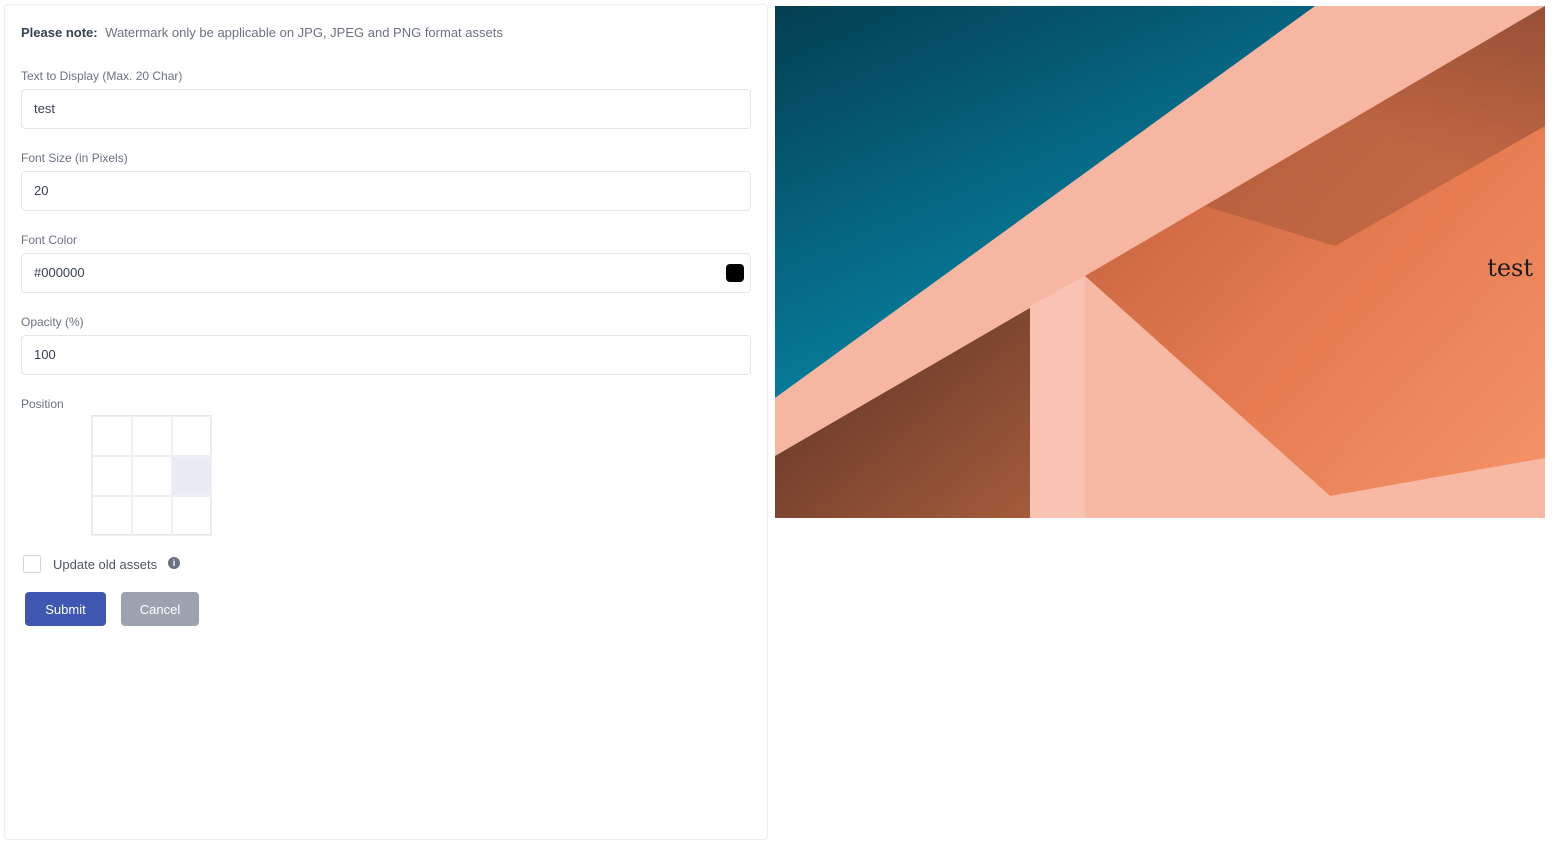 This screenshot has width=1554, height=847. What do you see at coordinates (386, 355) in the screenshot?
I see `opacity-input: 100` at bounding box center [386, 355].